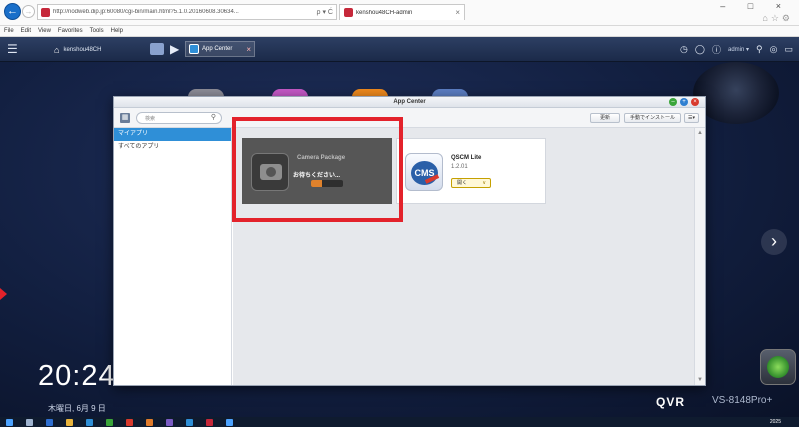 Image resolution: width=799 pixels, height=427 pixels. What do you see at coordinates (384, 12) in the screenshot?
I see `tab-title: kenshou48CH-admin` at bounding box center [384, 12].